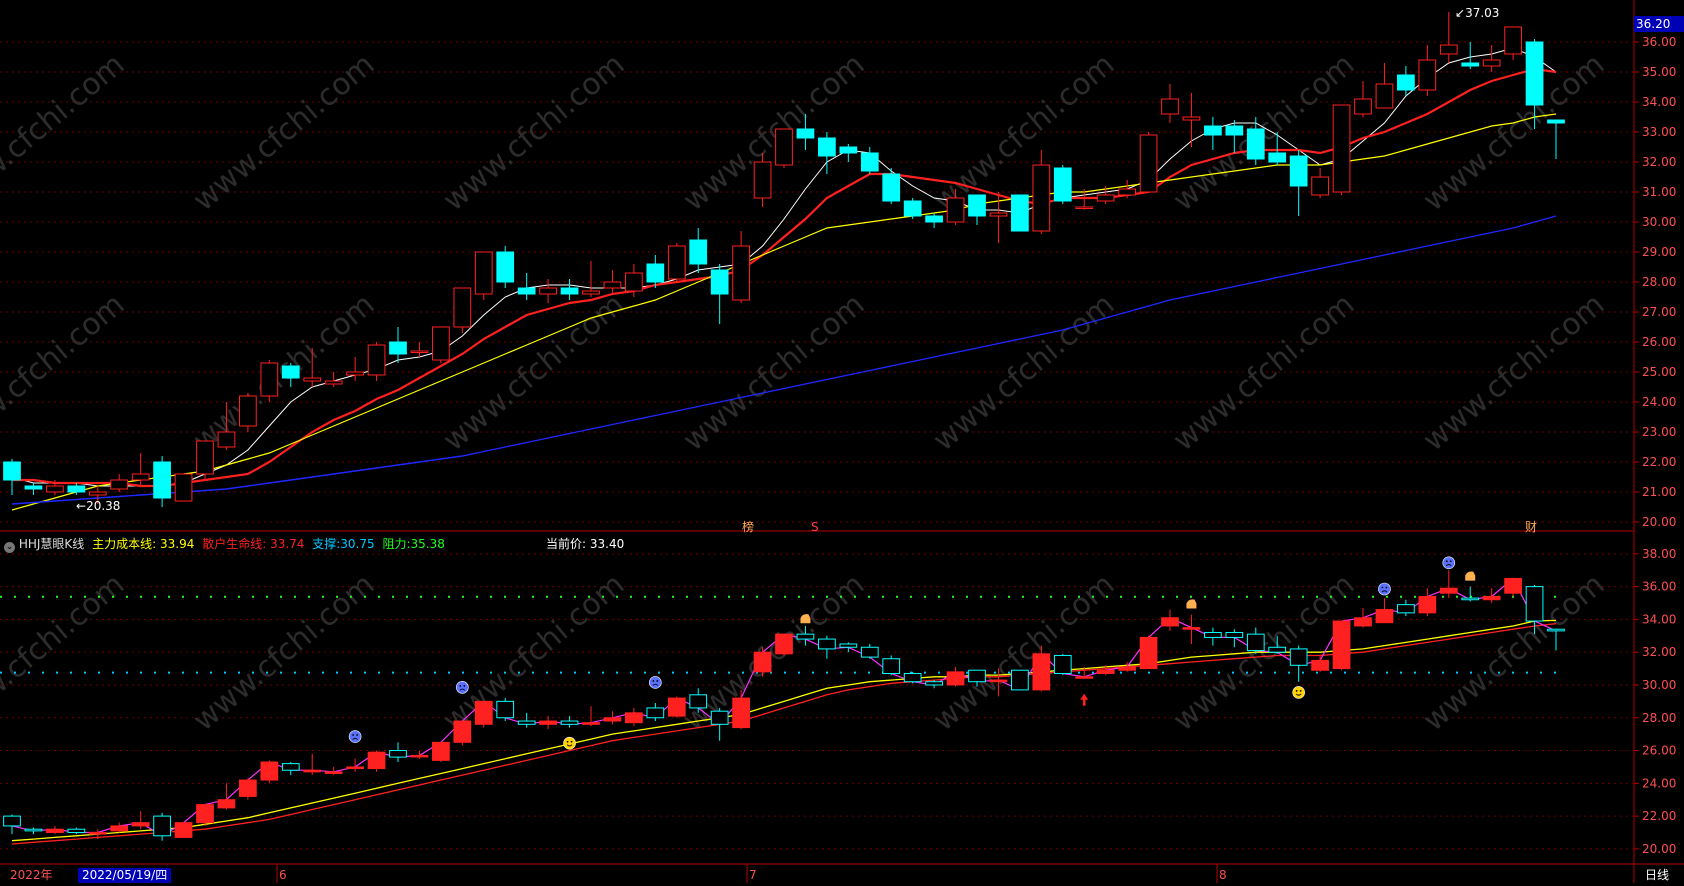 The image size is (1684, 886). Describe the element at coordinates (1659, 522) in the screenshot. I see `upper-axis-tick-label: 20.00` at that location.